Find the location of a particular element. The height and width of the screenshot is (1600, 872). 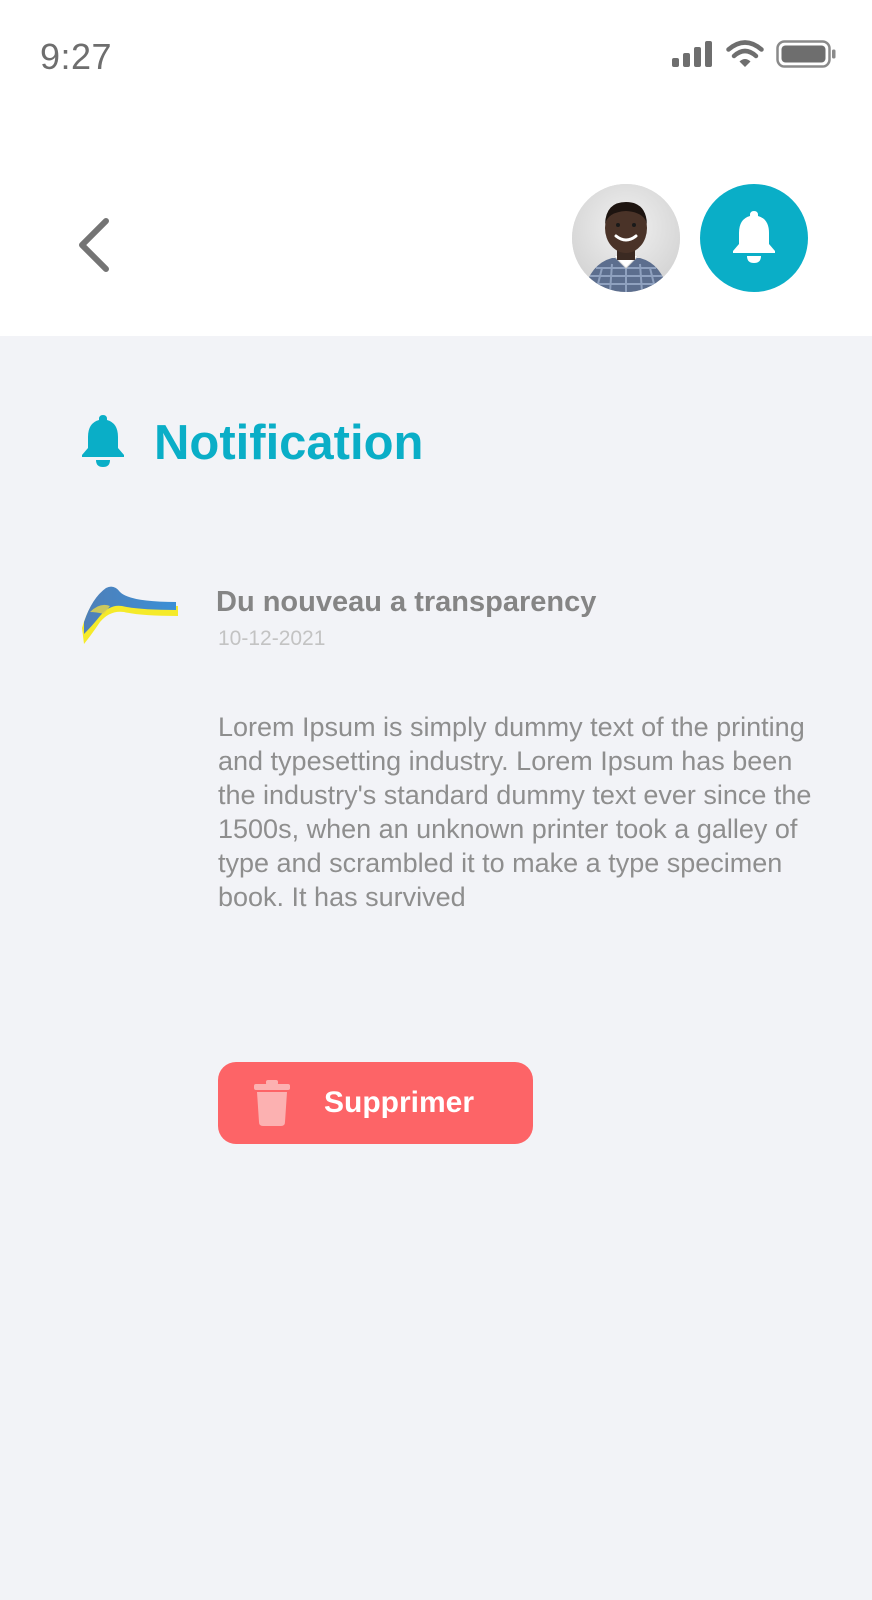

wifi-icon is located at coordinates (745, 54).